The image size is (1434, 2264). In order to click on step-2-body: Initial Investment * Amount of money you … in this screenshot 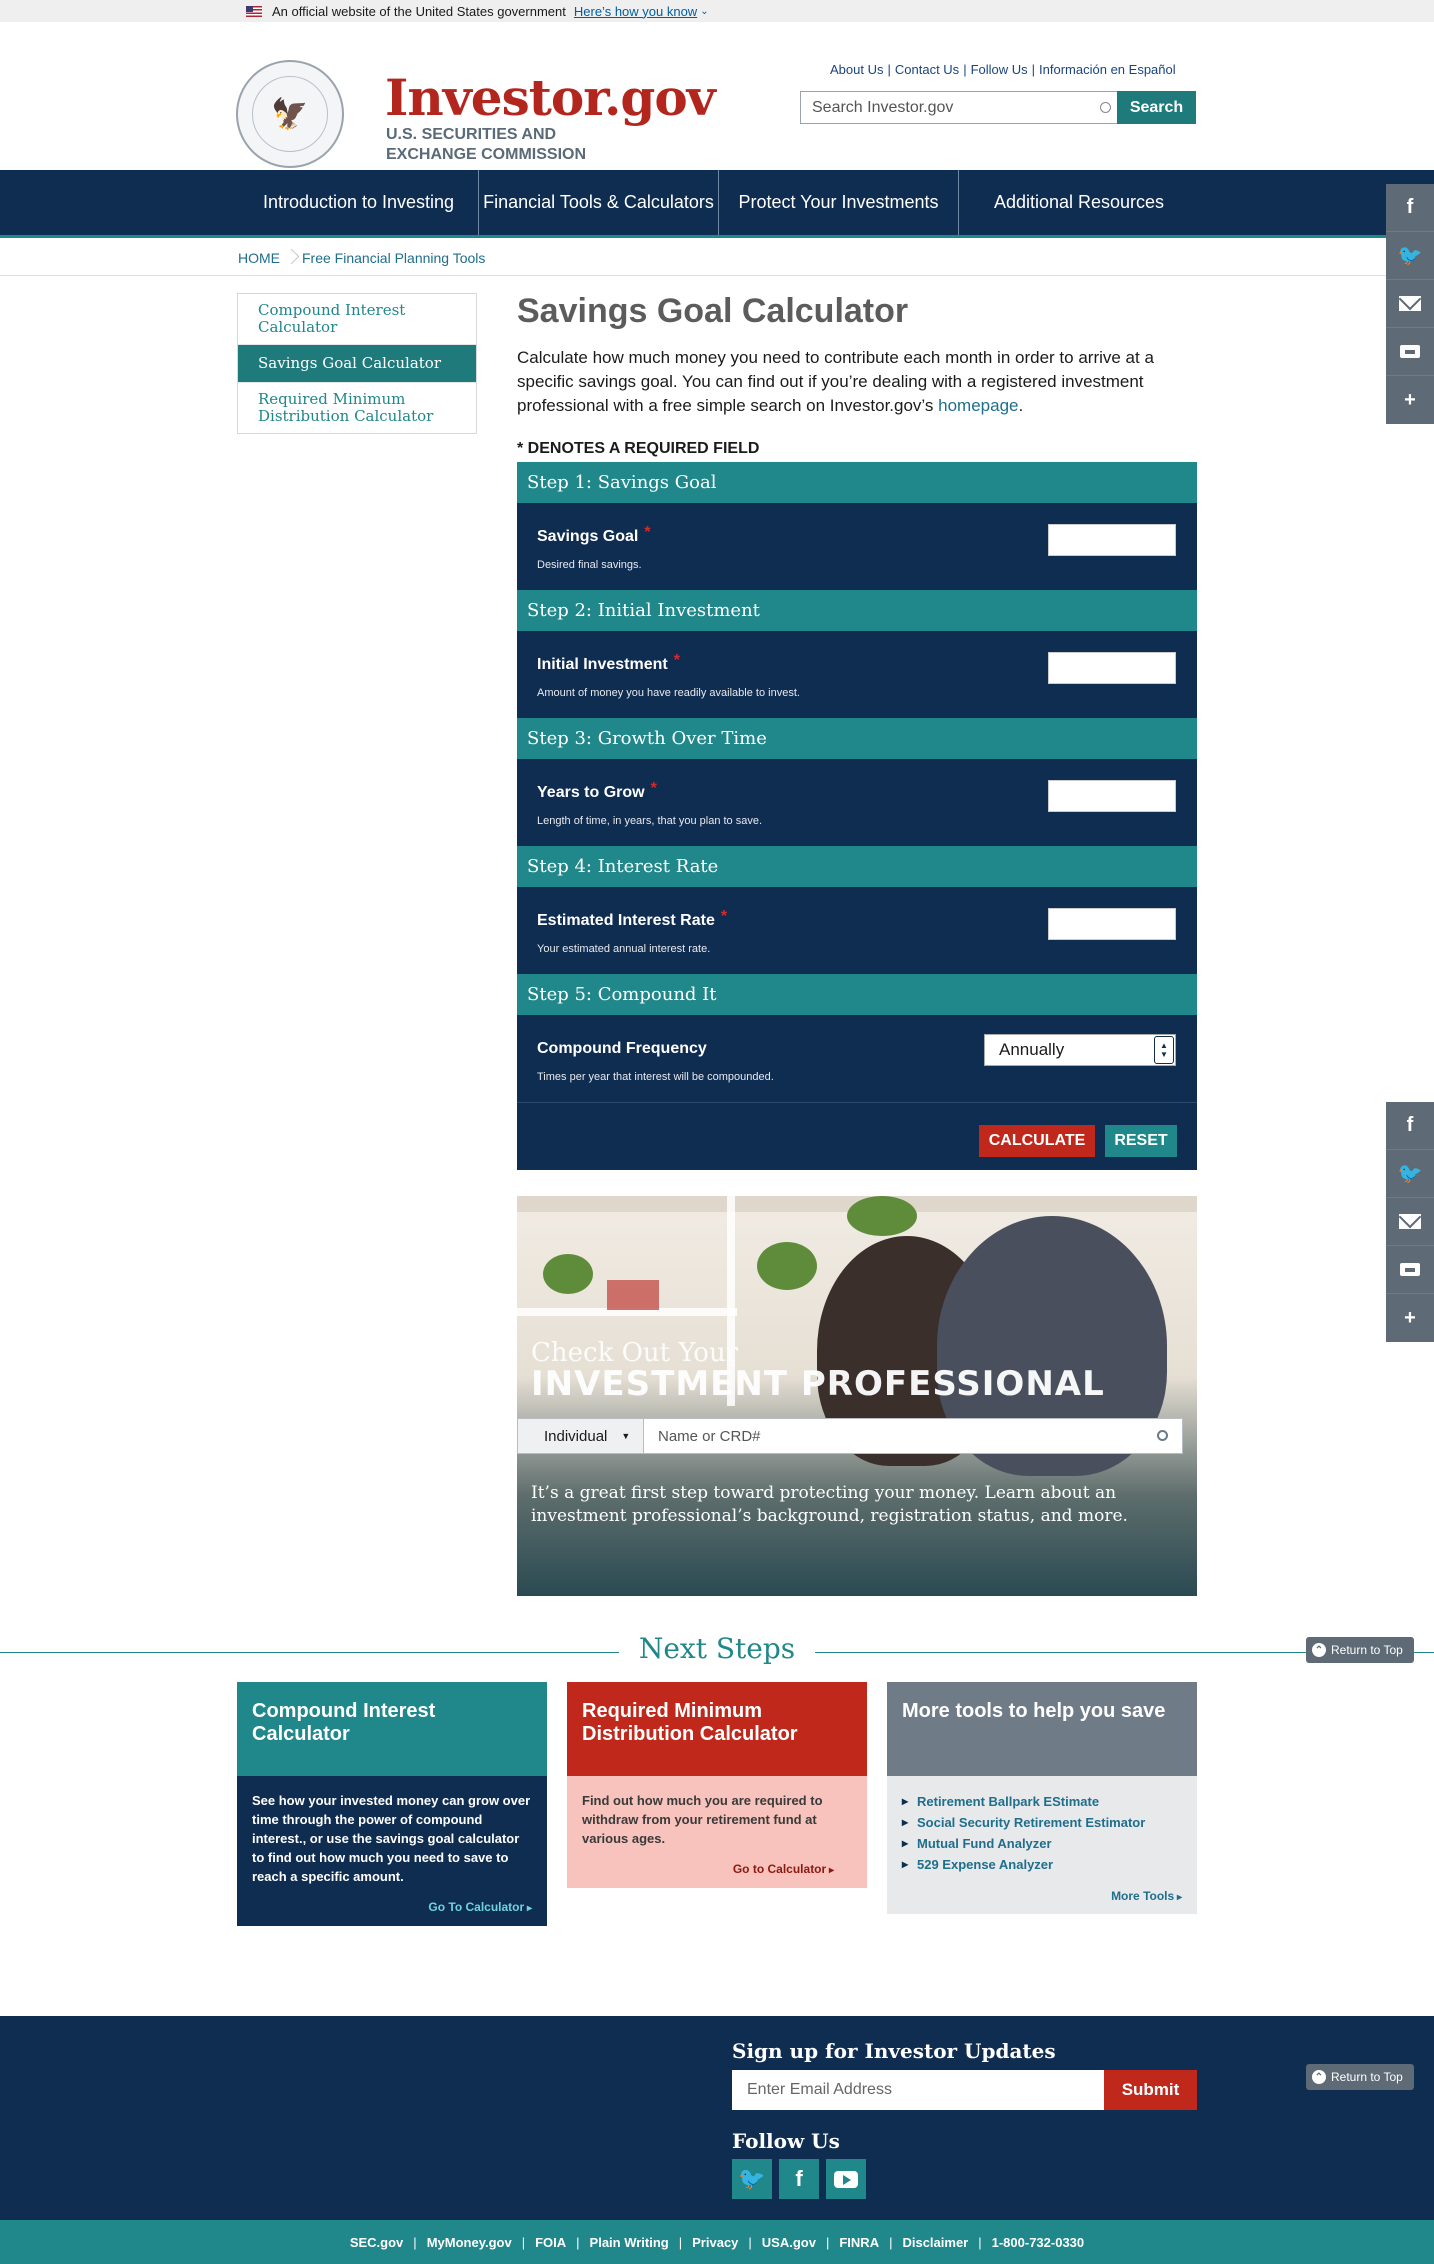, I will do `click(857, 674)`.